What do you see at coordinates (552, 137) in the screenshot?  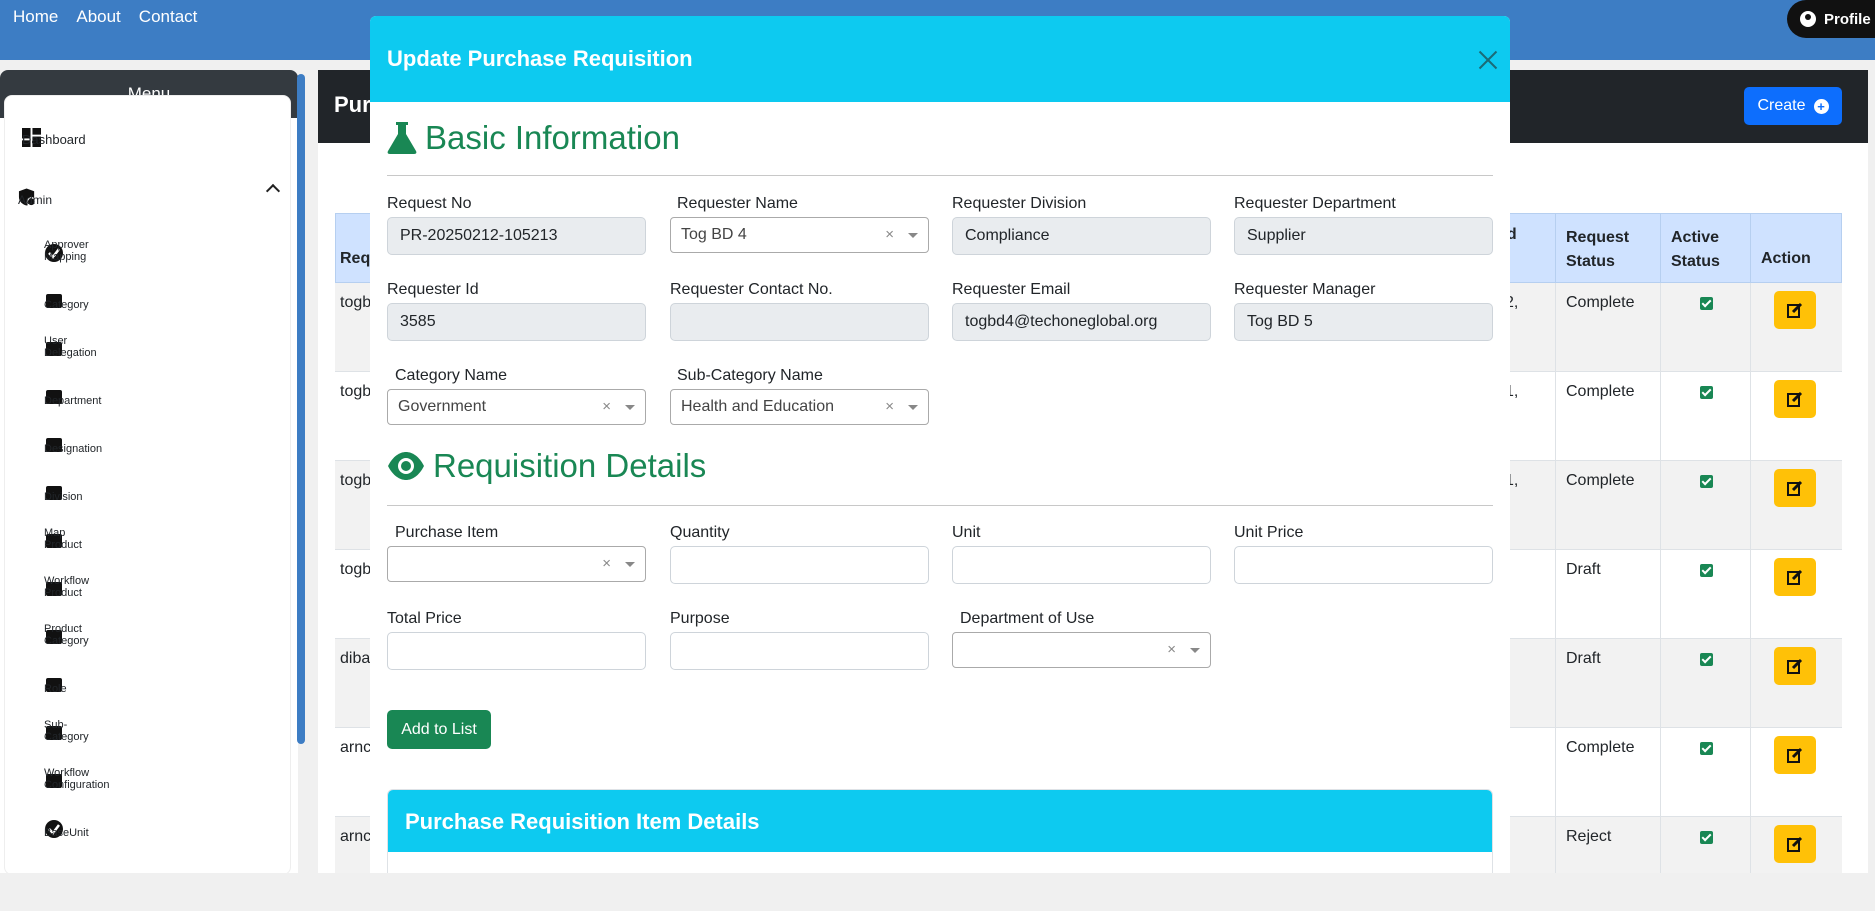 I see `section-title: Basic Information` at bounding box center [552, 137].